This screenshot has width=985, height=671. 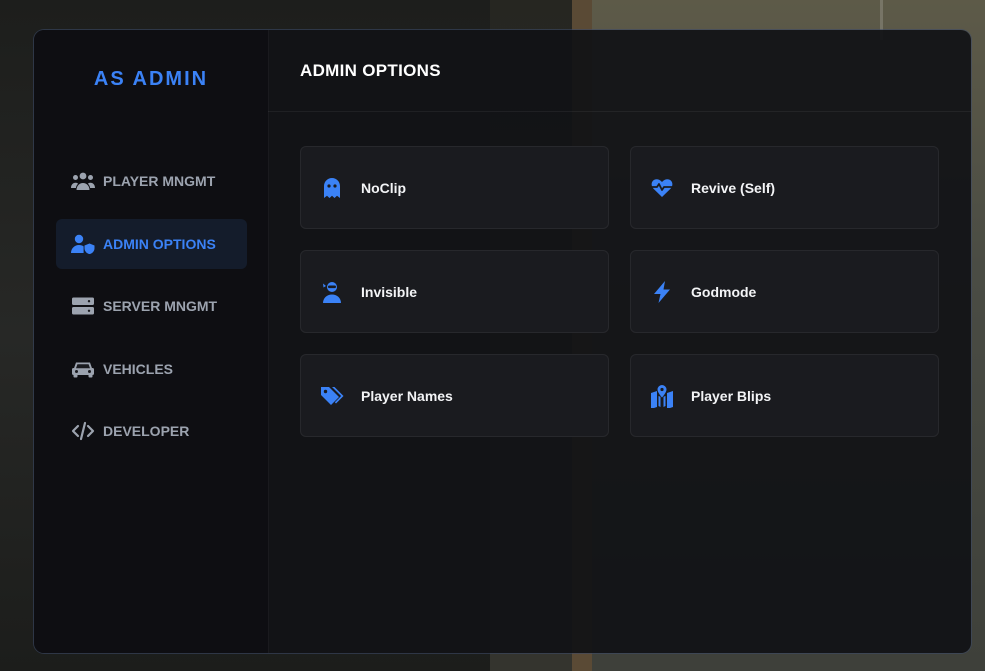 I want to click on heart-pulse-icon, so click(x=662, y=188).